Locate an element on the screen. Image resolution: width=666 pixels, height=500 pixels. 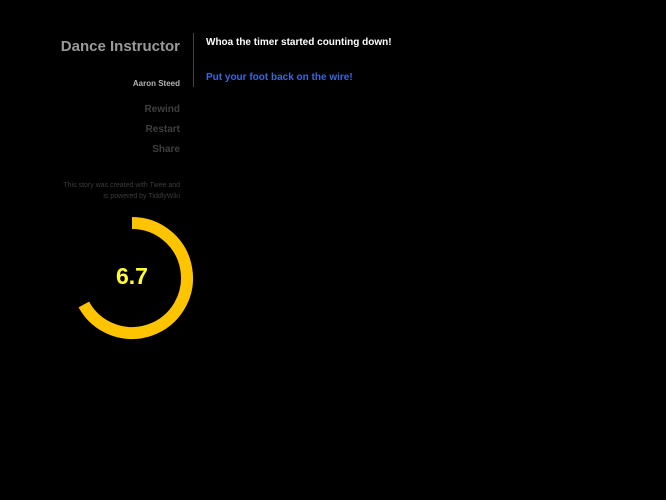
passage-link: Put your foot back on the wire! is located at coordinates (279, 77).